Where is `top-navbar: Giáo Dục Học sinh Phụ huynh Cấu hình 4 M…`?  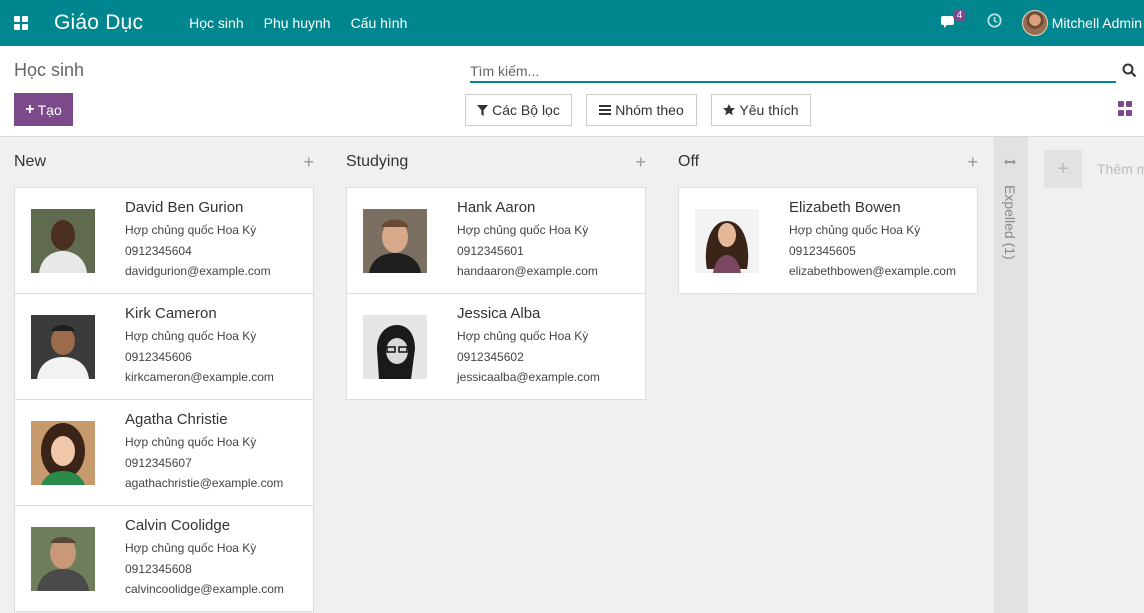
top-navbar: Giáo Dục Học sinh Phụ huynh Cấu hình 4 M… is located at coordinates (572, 23).